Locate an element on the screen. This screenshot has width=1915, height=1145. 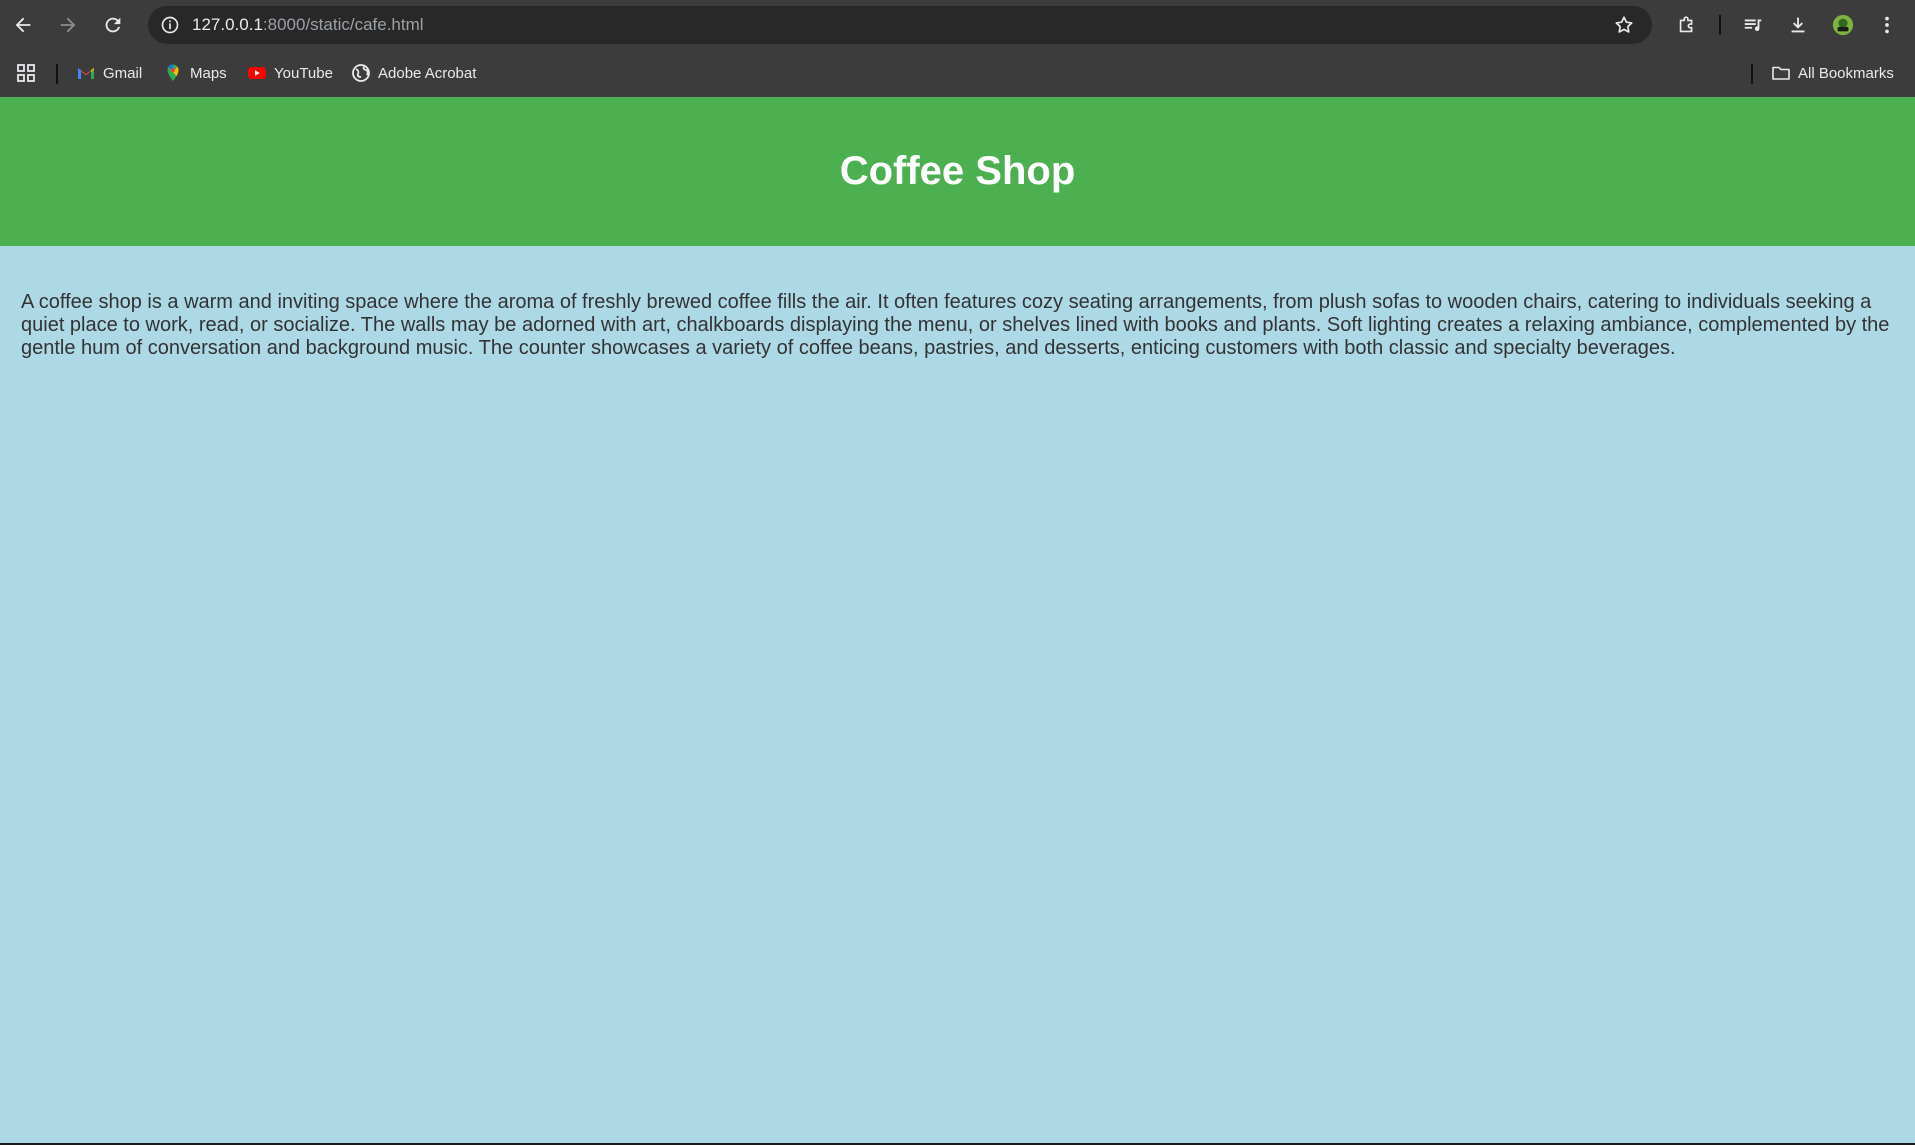
reload-icon is located at coordinates (113, 25).